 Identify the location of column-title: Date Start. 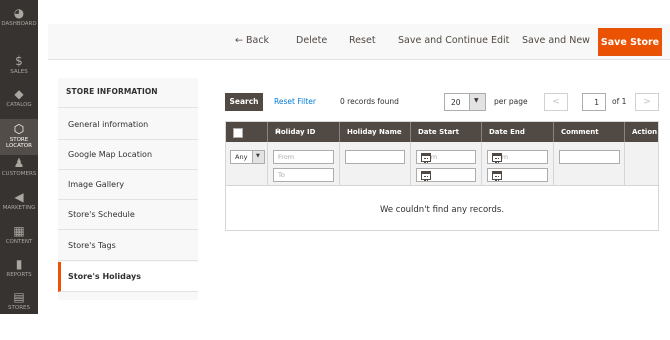
(438, 132).